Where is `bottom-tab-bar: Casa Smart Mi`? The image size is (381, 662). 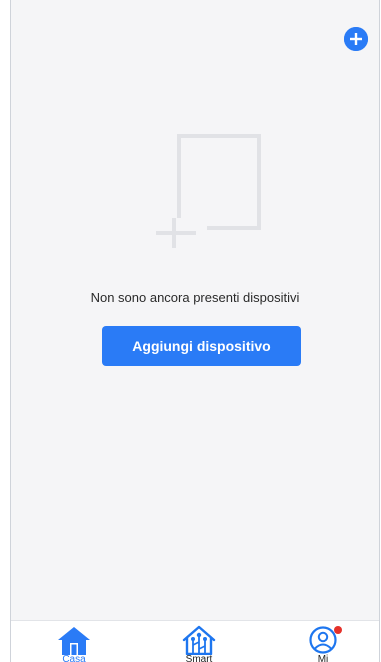 bottom-tab-bar: Casa Smart Mi is located at coordinates (195, 641).